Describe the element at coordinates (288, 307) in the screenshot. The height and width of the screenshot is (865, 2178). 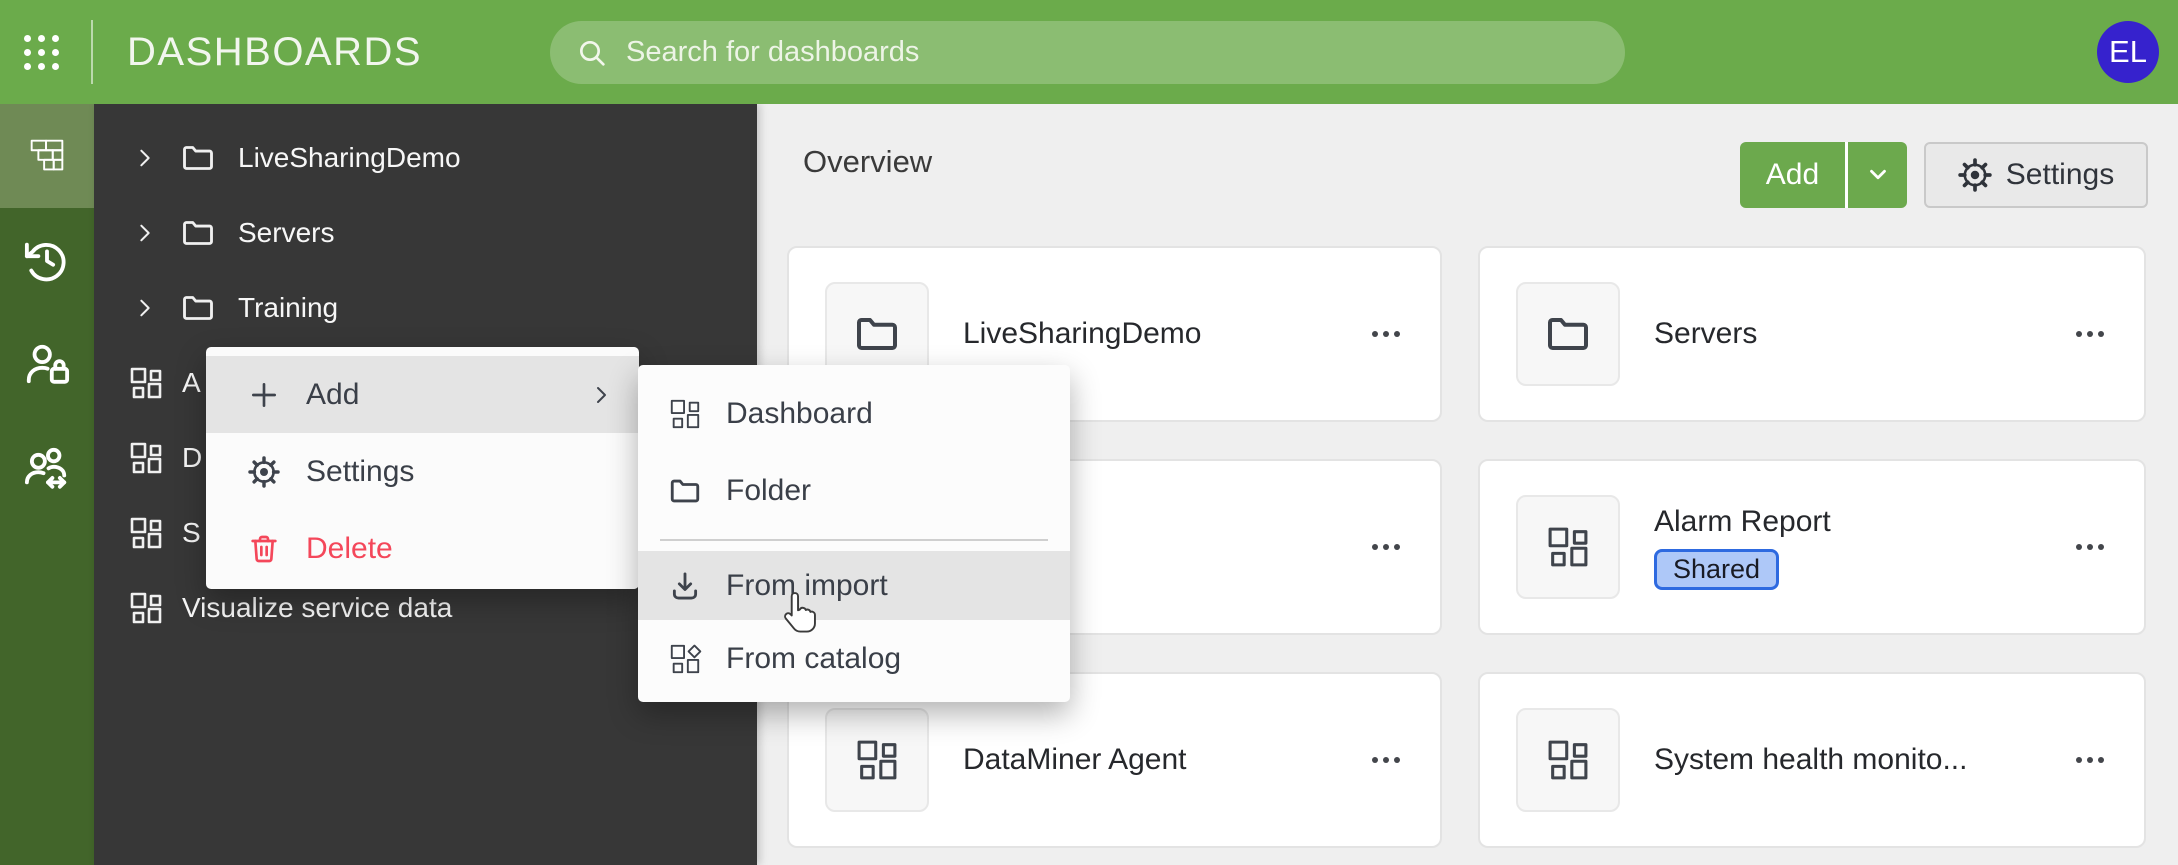
I see `sidebar-folder-label: Training` at that location.